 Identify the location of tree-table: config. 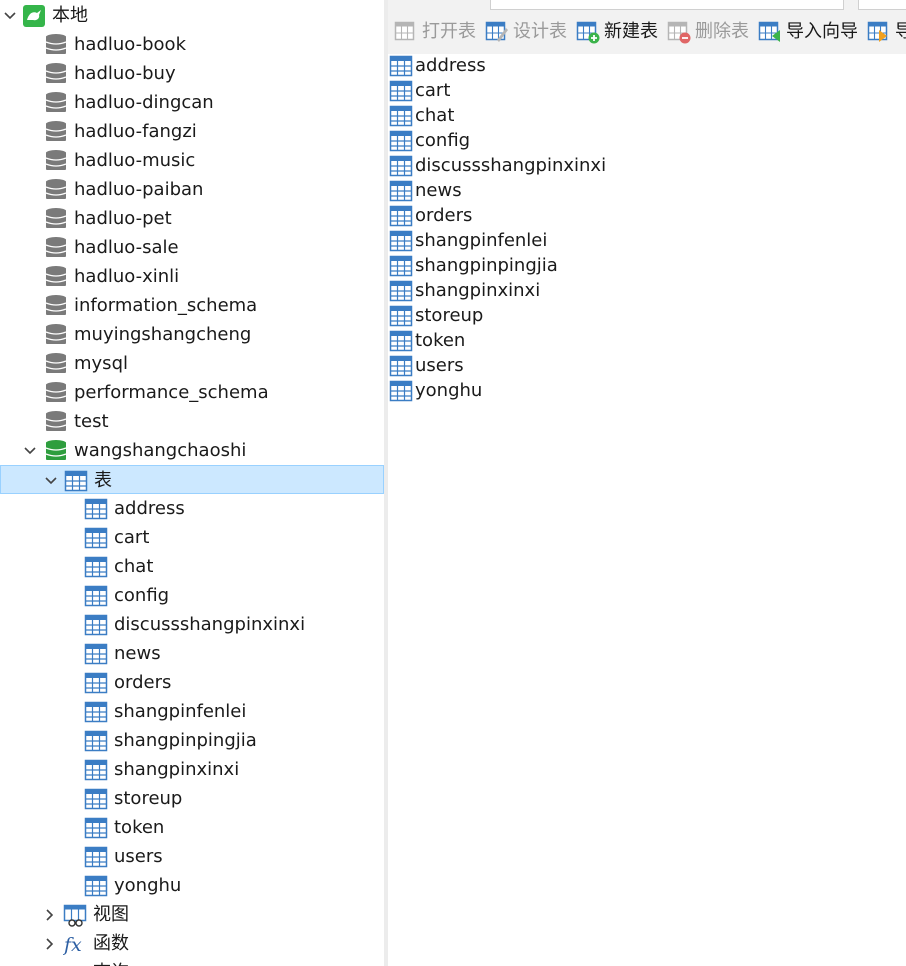
(192, 595).